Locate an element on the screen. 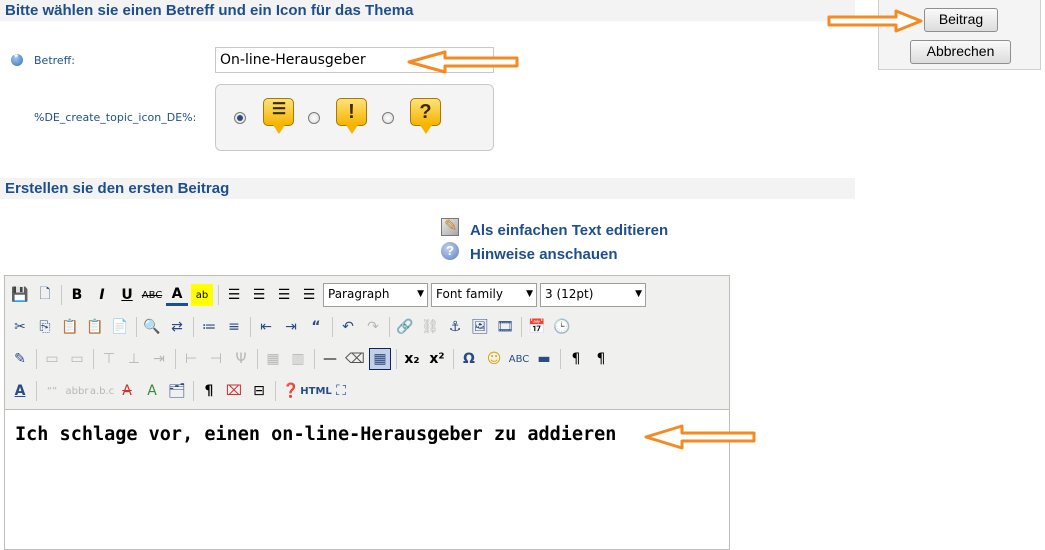 The height and width of the screenshot is (550, 1045). topic-icon-picker: ☰ ! ? is located at coordinates (354, 117).